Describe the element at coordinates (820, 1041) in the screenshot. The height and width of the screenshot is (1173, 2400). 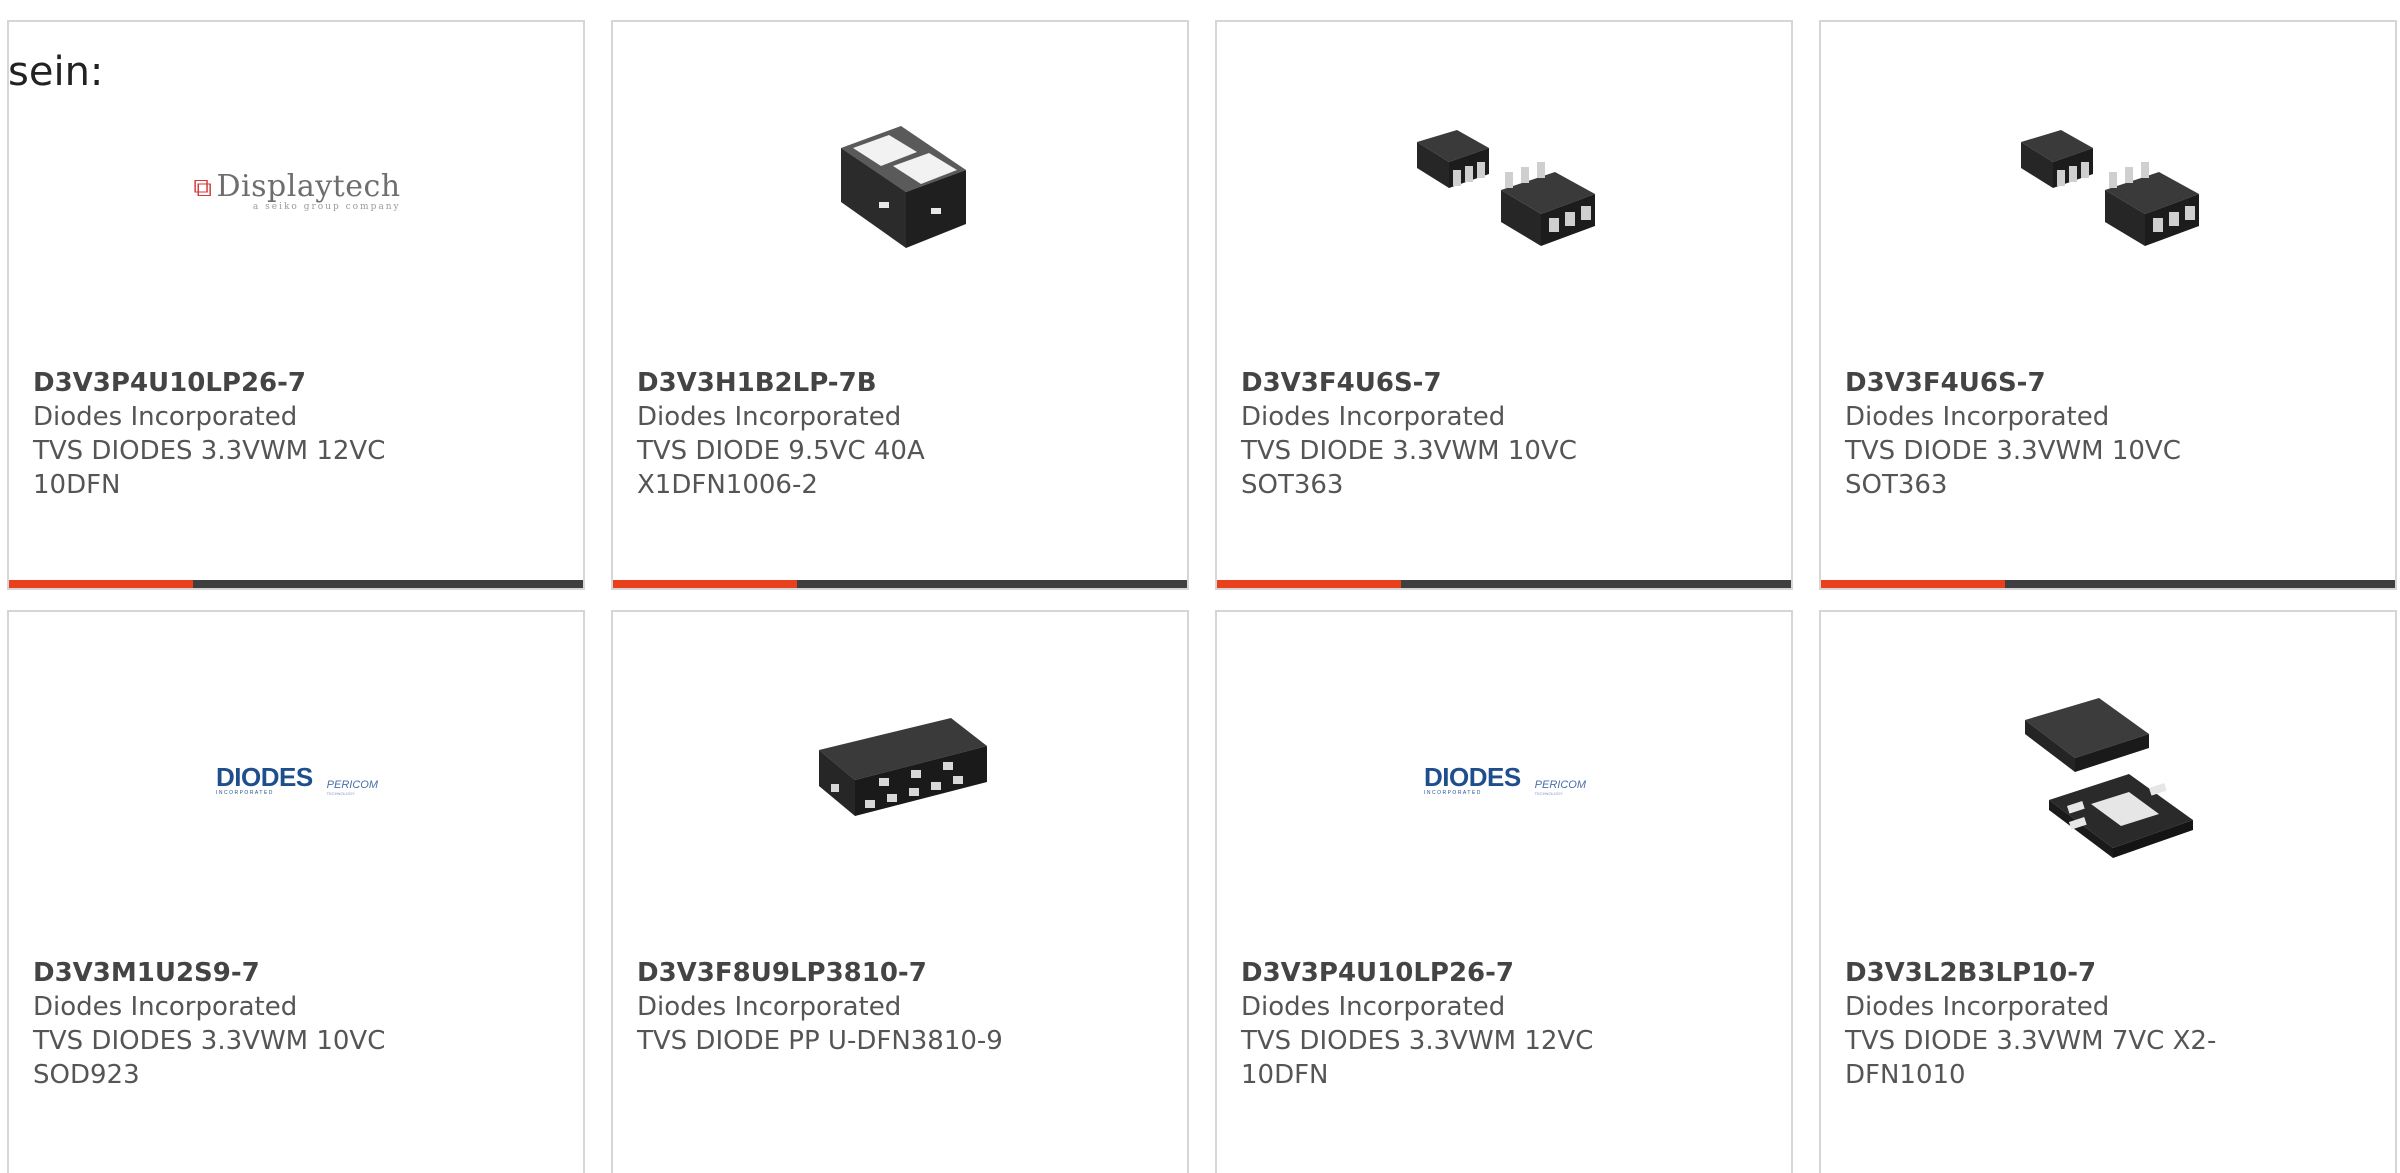
I see `description-line-1: TVS DIODE PP U-DFN3810-9` at that location.